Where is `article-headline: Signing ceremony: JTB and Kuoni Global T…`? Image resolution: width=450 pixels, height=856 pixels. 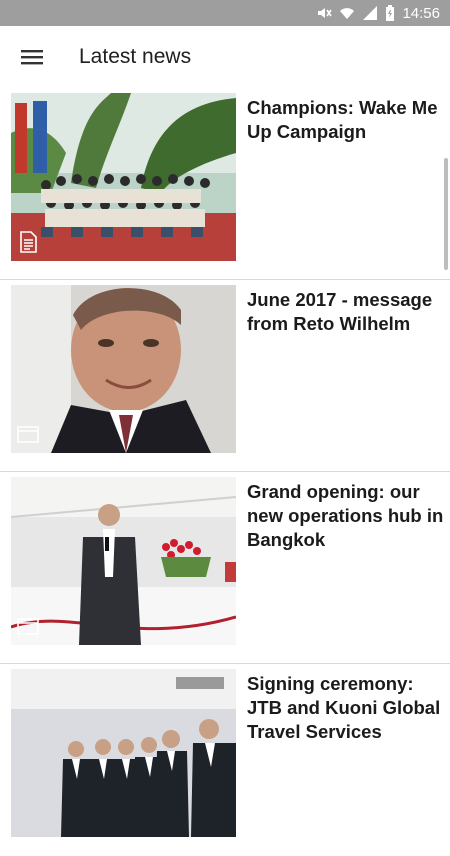
article-headline: Signing ceremony: JTB and Kuoni Global T… is located at coordinates (346, 708).